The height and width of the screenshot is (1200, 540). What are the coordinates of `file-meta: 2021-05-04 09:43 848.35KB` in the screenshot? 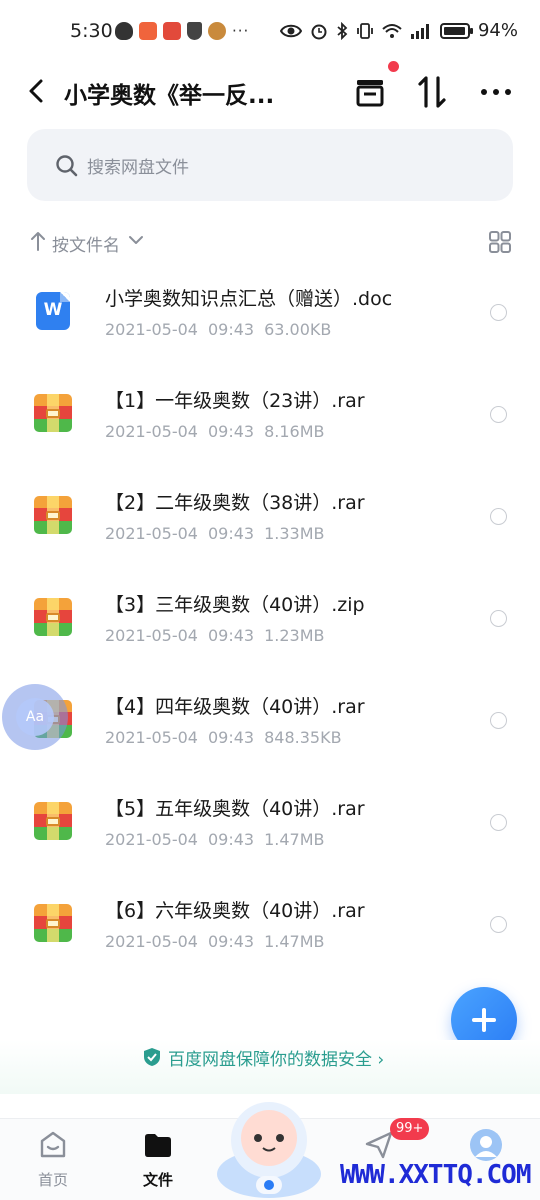 It's located at (228, 737).